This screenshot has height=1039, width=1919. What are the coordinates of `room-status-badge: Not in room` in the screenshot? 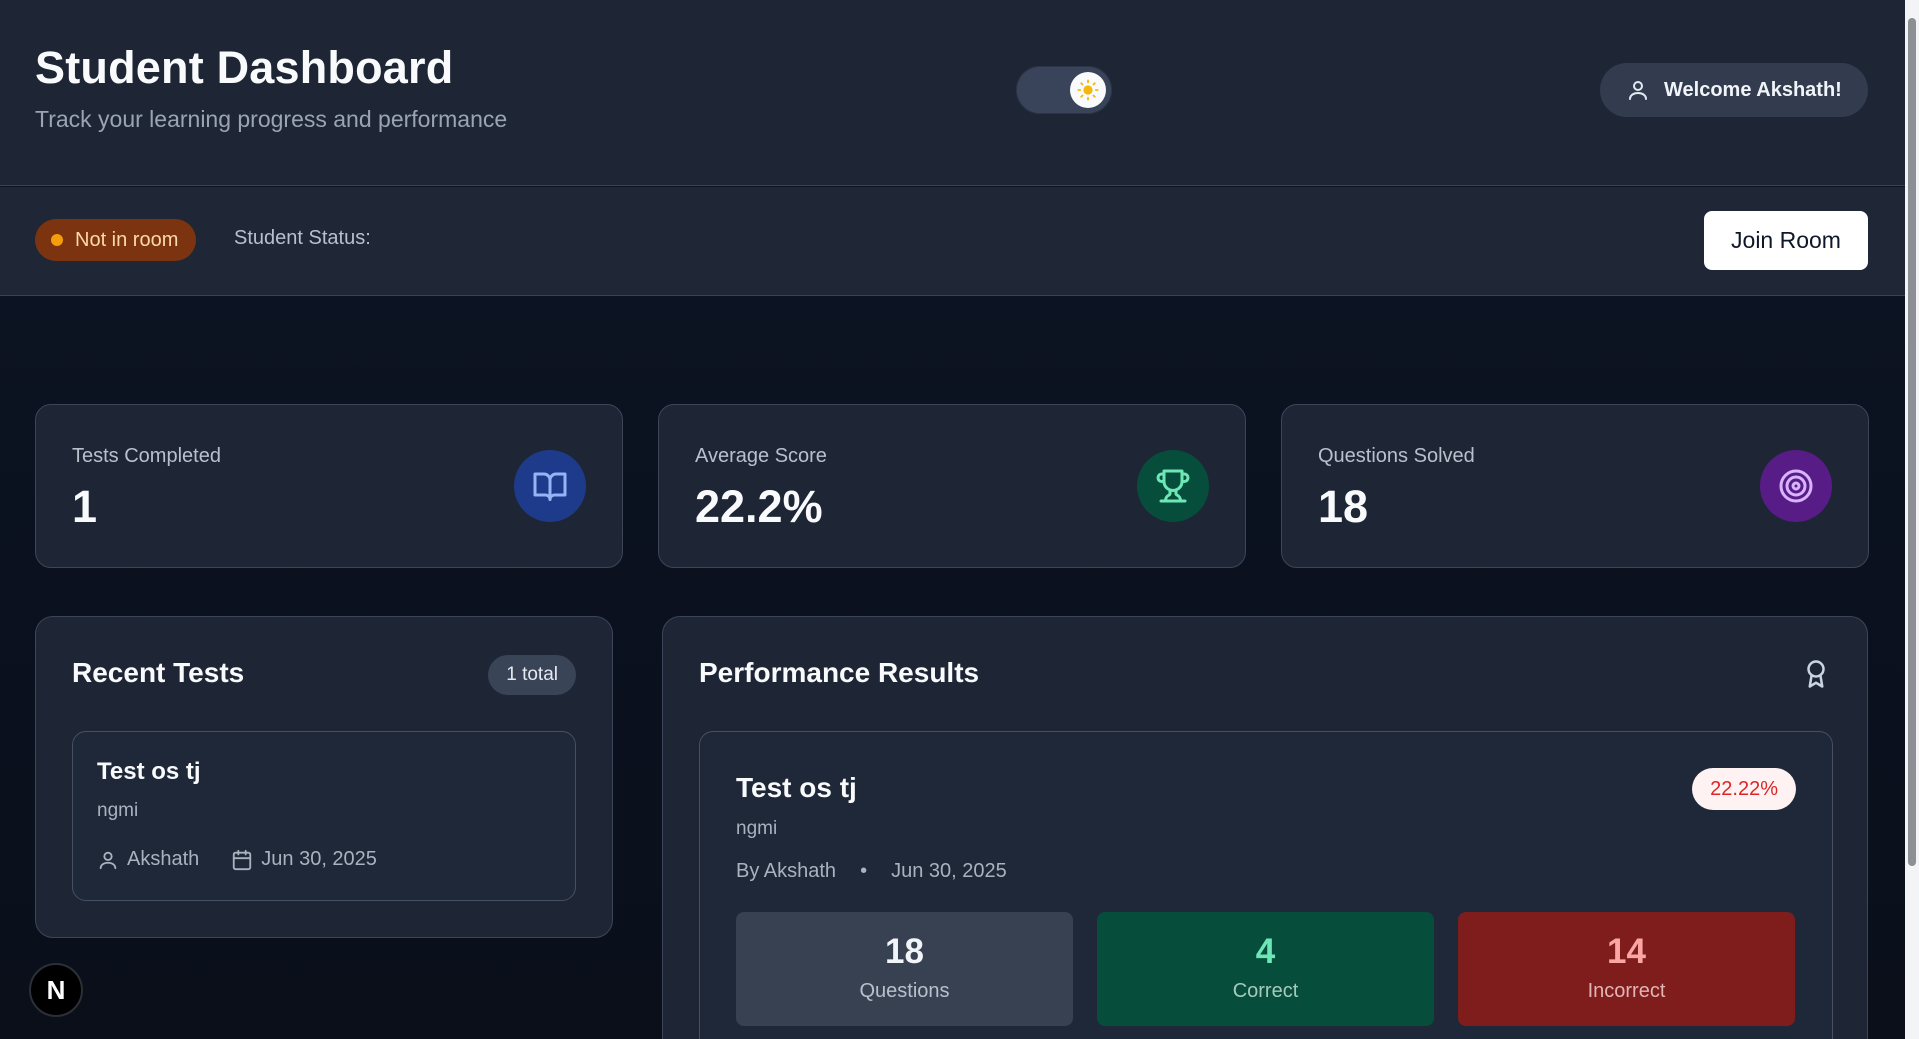 It's located at (116, 240).